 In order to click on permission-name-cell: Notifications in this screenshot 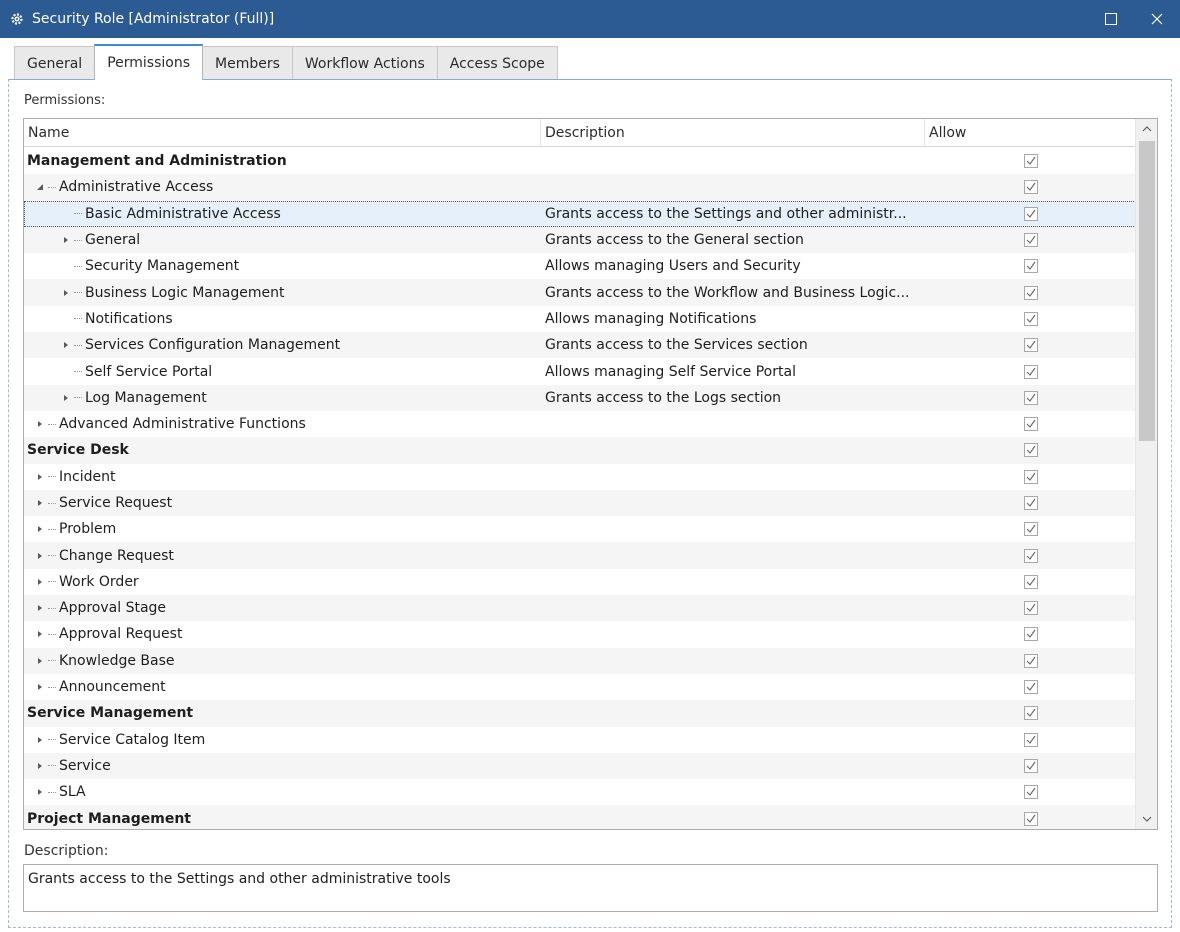, I will do `click(282, 319)`.